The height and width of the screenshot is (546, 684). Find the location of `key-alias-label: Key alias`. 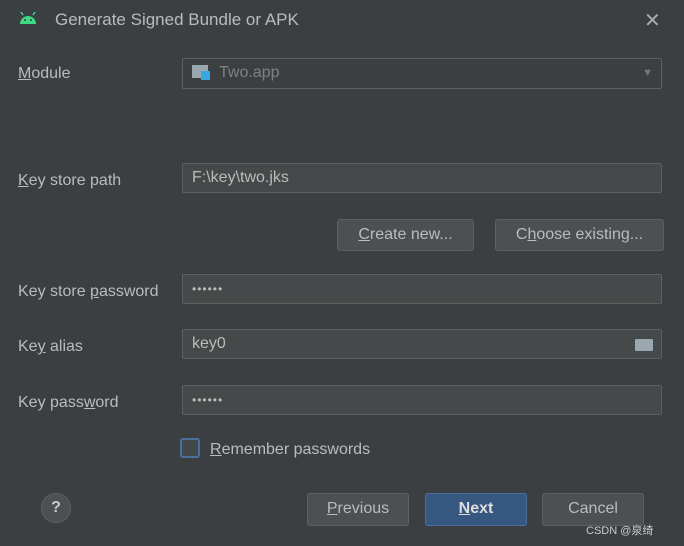

key-alias-label: Key alias is located at coordinates (50, 346).